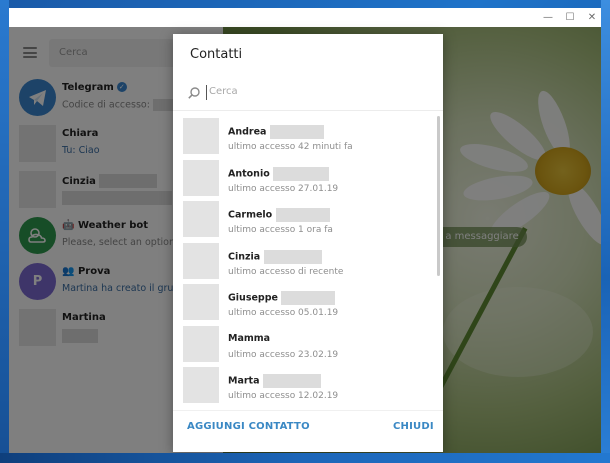  What do you see at coordinates (244, 381) in the screenshot?
I see `contact-name: Marta` at bounding box center [244, 381].